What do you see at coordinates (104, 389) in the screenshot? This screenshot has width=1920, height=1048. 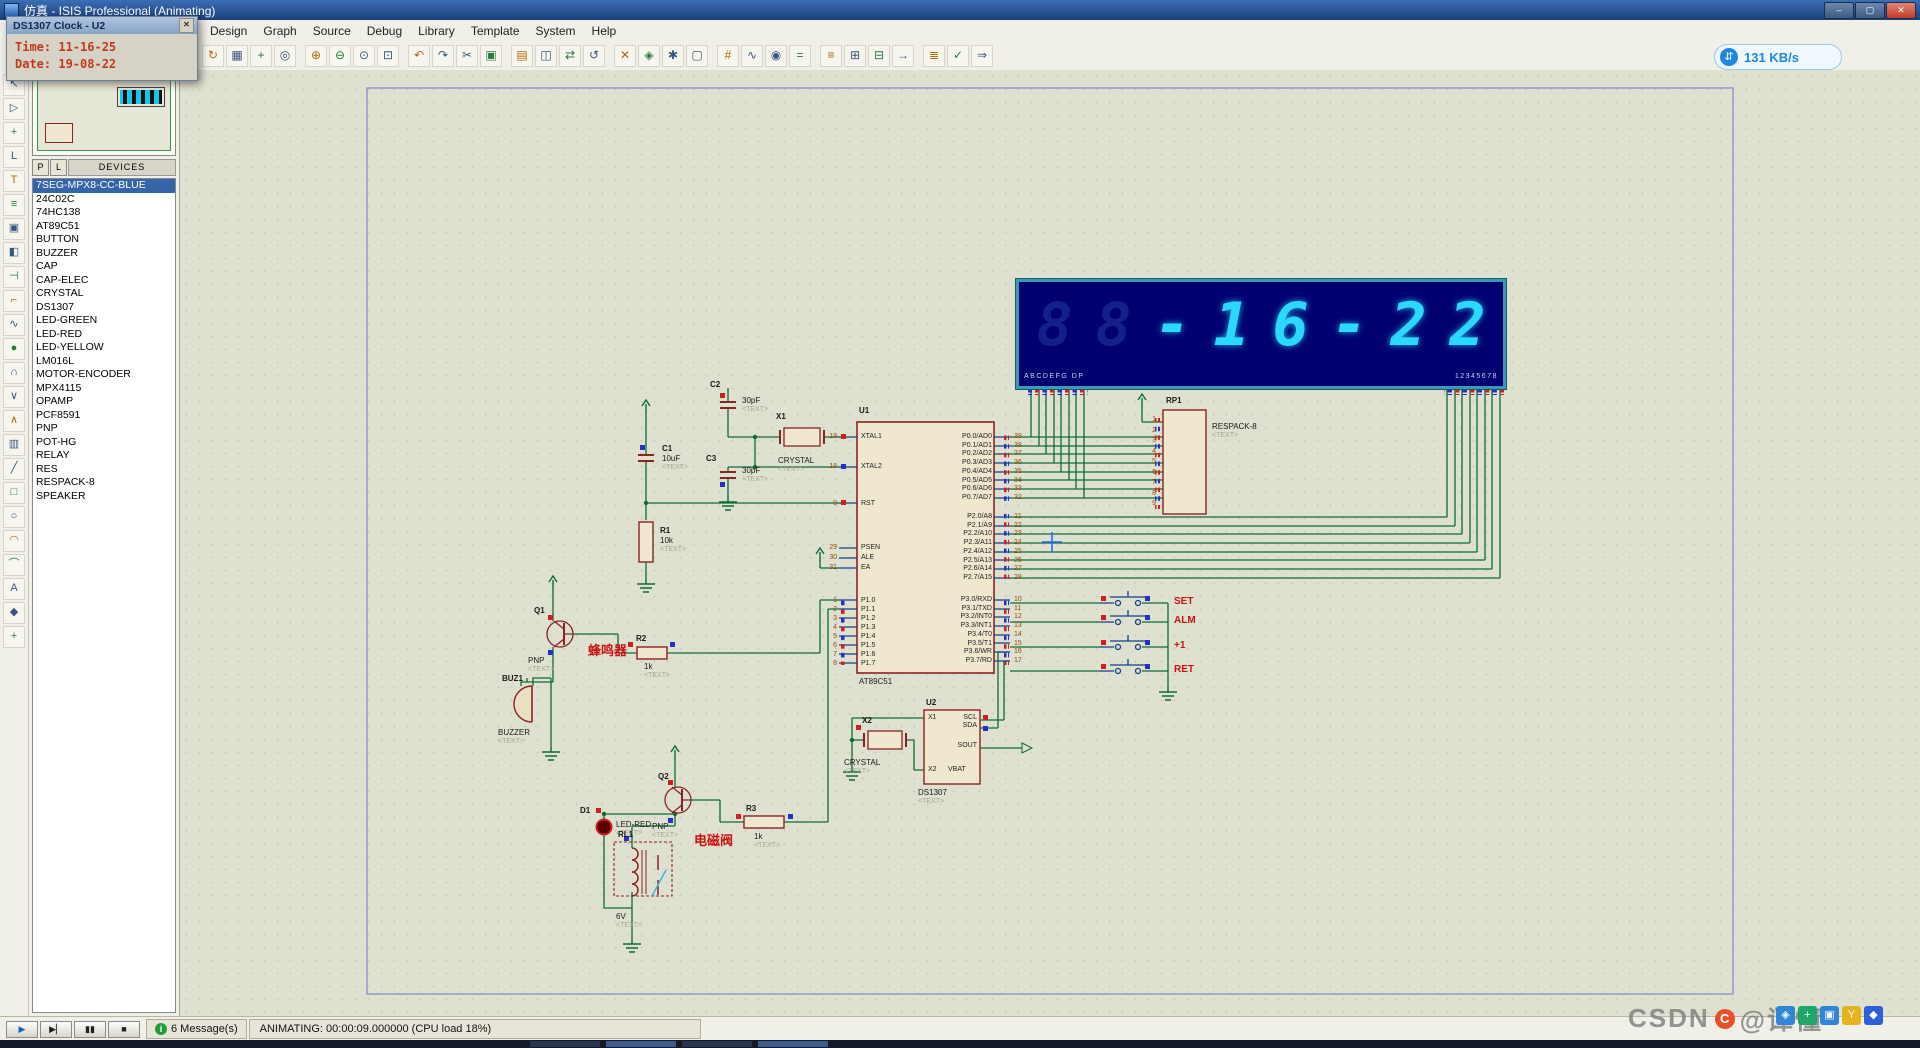 I see `device-list-item: MPX4115` at bounding box center [104, 389].